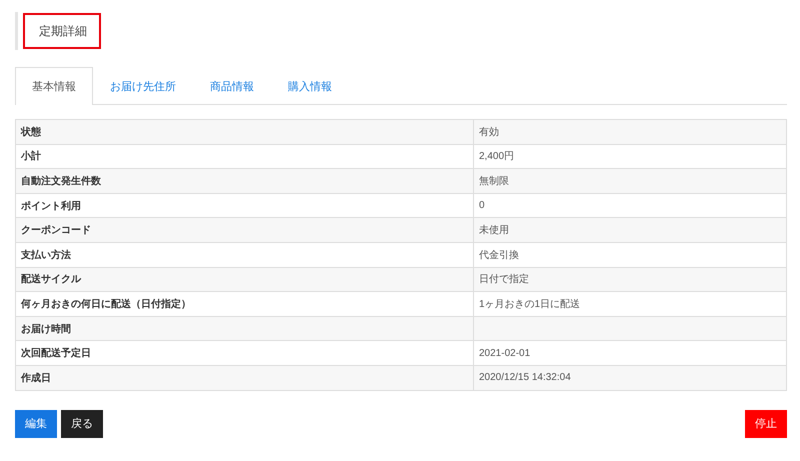  What do you see at coordinates (245, 181) in the screenshot?
I see `field-label: 自動注文発生件数` at bounding box center [245, 181].